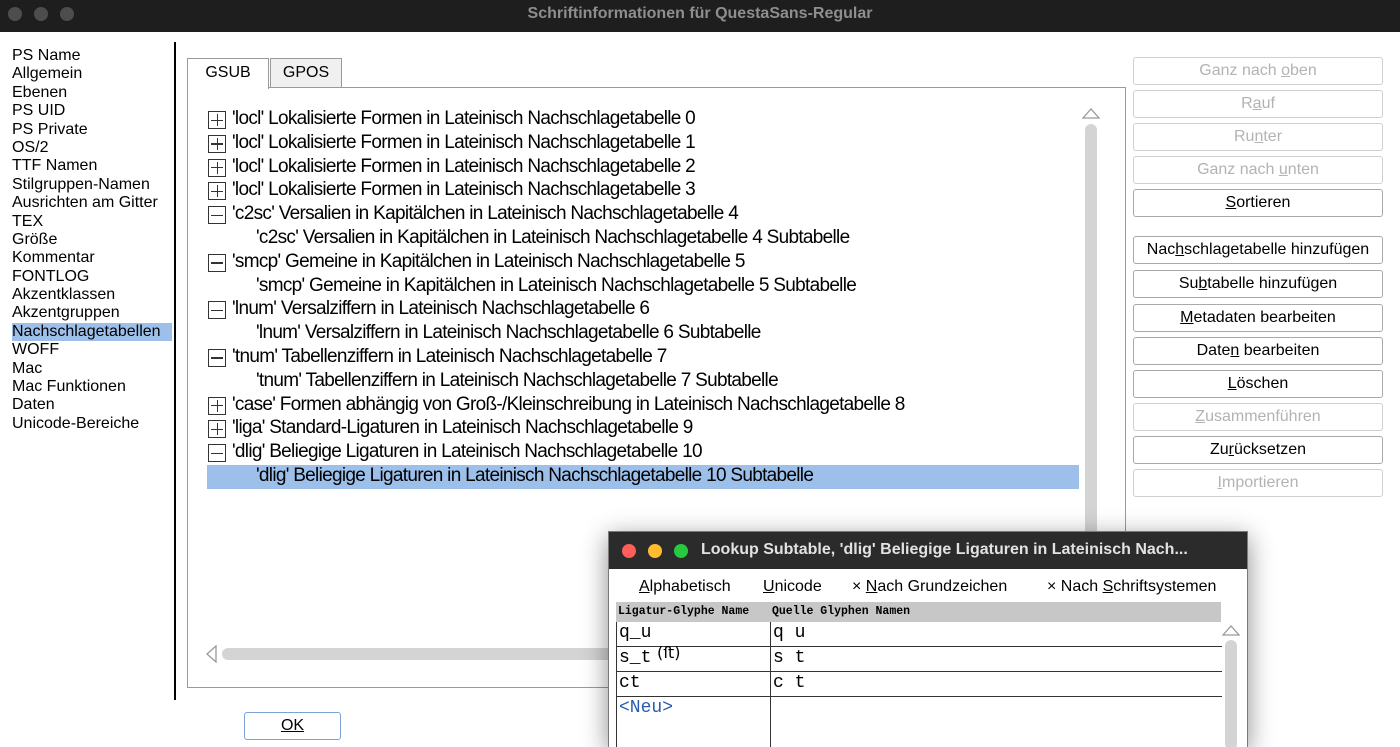 The image size is (1400, 747). What do you see at coordinates (1258, 483) in the screenshot?
I see `importieren-button: Importieren` at bounding box center [1258, 483].